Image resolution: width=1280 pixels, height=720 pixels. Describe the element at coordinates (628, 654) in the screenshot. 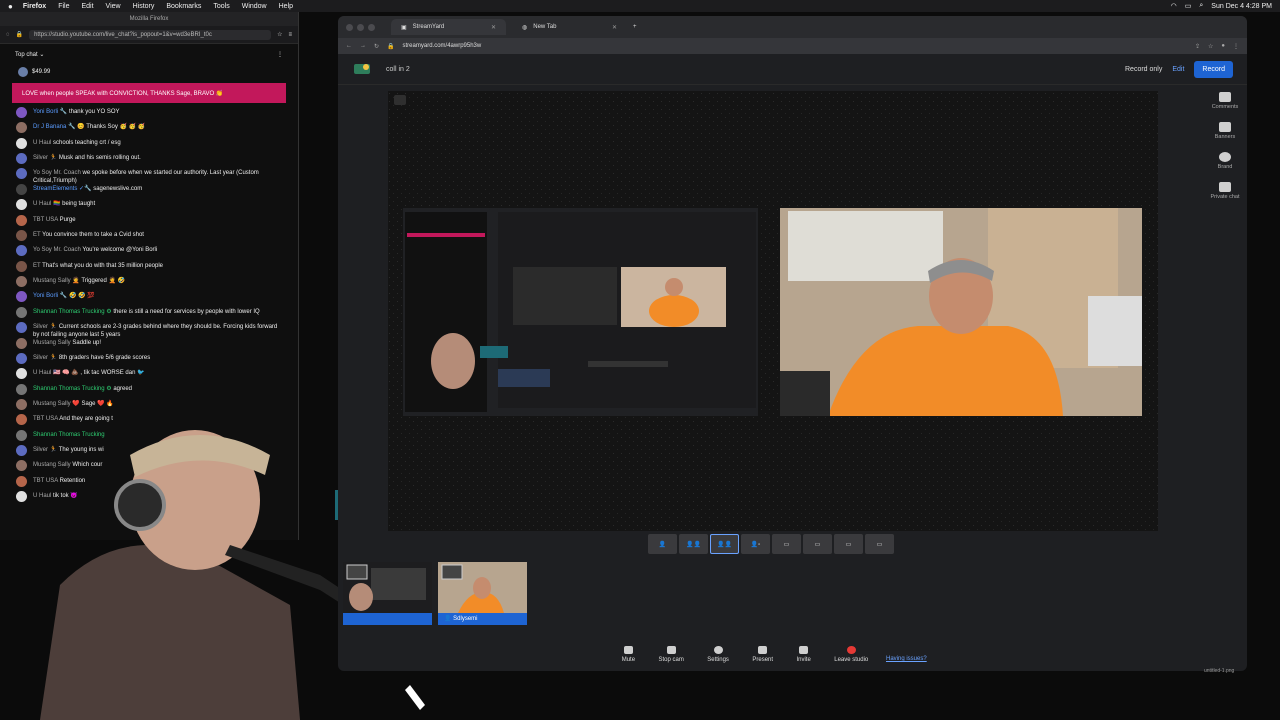

I see `mute-button: Mute` at that location.